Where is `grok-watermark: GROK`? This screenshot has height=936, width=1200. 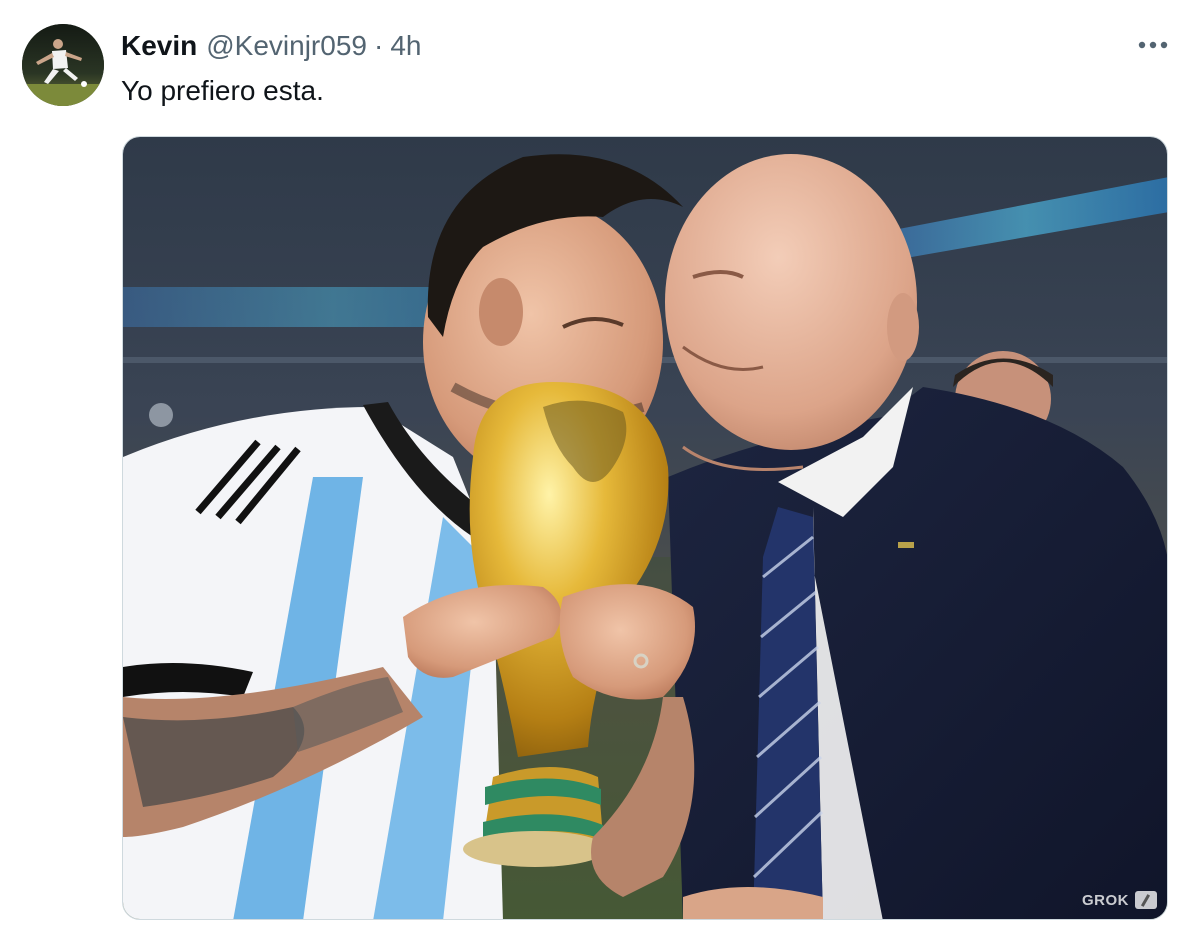 grok-watermark: GROK is located at coordinates (1119, 900).